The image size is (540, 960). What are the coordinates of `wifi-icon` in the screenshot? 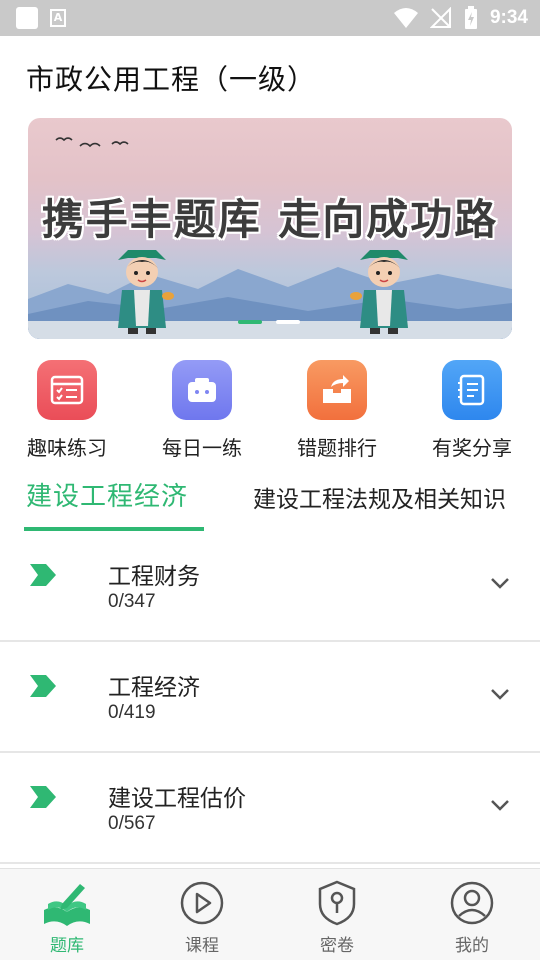 It's located at (405, 18).